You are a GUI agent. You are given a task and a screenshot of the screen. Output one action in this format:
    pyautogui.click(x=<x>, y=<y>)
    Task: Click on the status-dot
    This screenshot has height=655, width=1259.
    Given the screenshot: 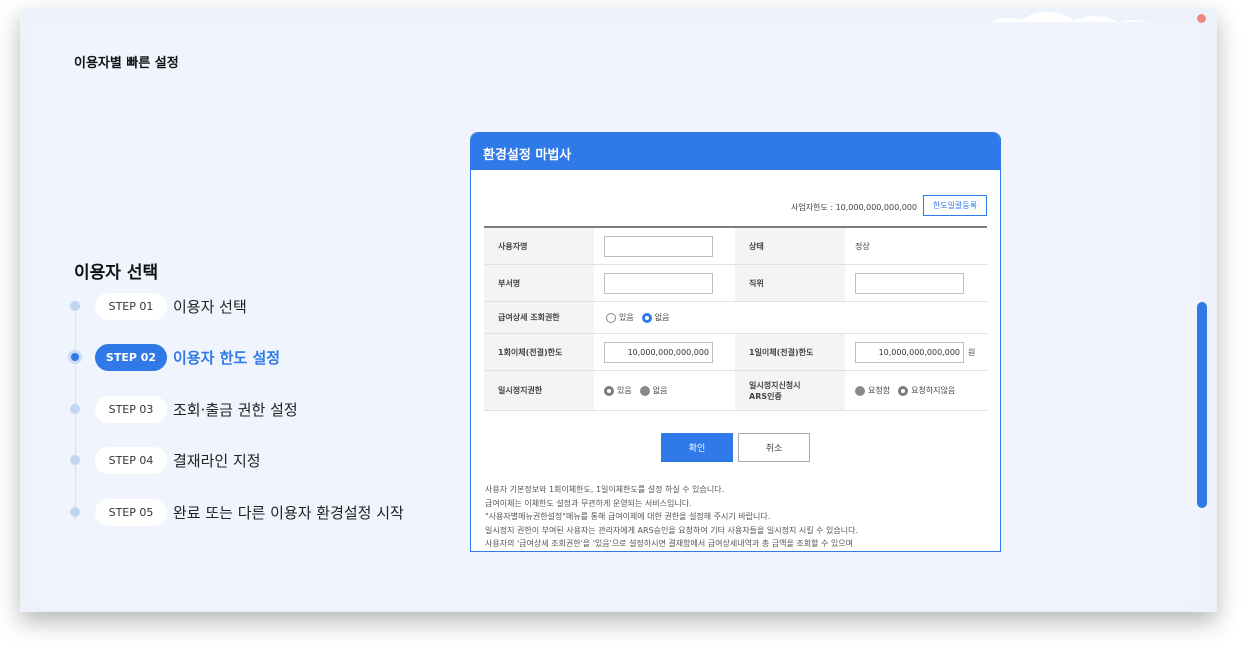 What is the action you would take?
    pyautogui.click(x=1201, y=18)
    